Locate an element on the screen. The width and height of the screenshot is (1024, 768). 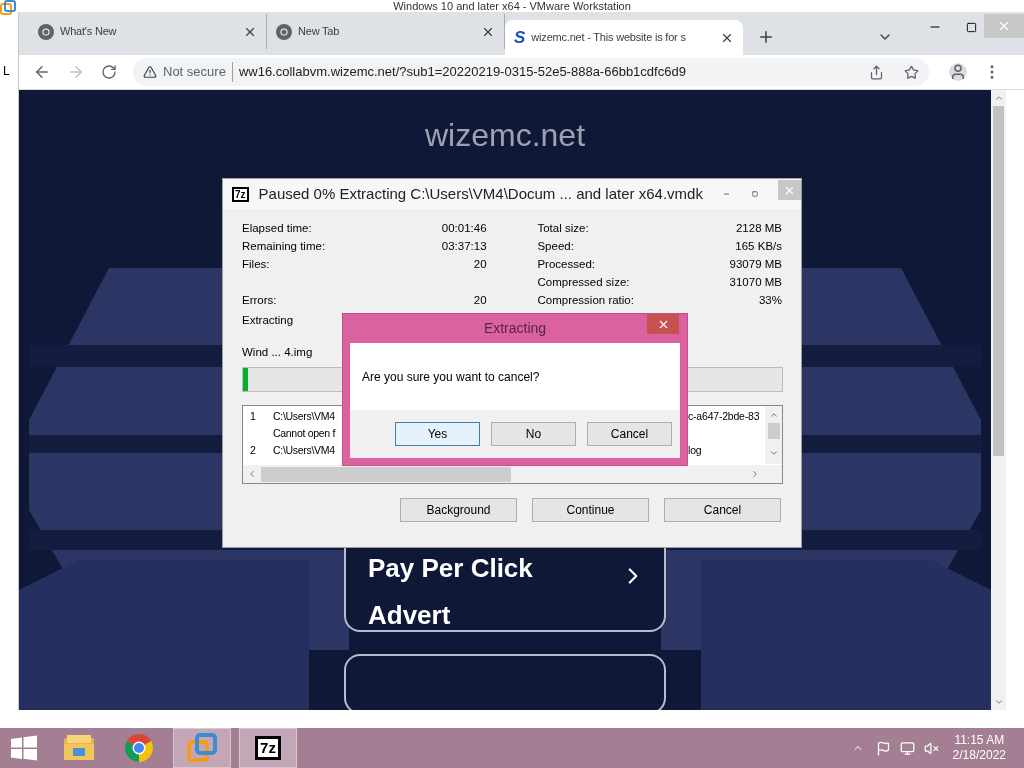
dialog-message: Are you sure you want to cancel? is located at coordinates (451, 377).